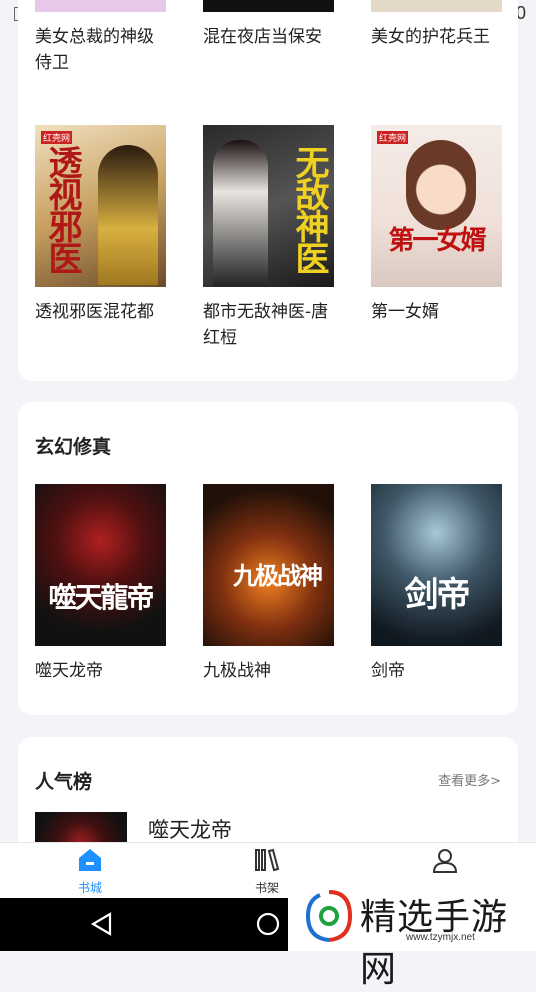 This screenshot has height=992, width=536. What do you see at coordinates (100, 565) in the screenshot?
I see `book-cover: 噬天龍帝` at bounding box center [100, 565].